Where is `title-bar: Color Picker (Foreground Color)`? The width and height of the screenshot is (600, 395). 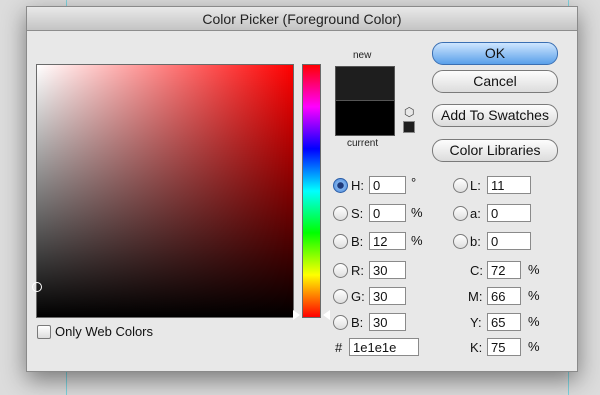
title-bar: Color Picker (Foreground Color) is located at coordinates (302, 19).